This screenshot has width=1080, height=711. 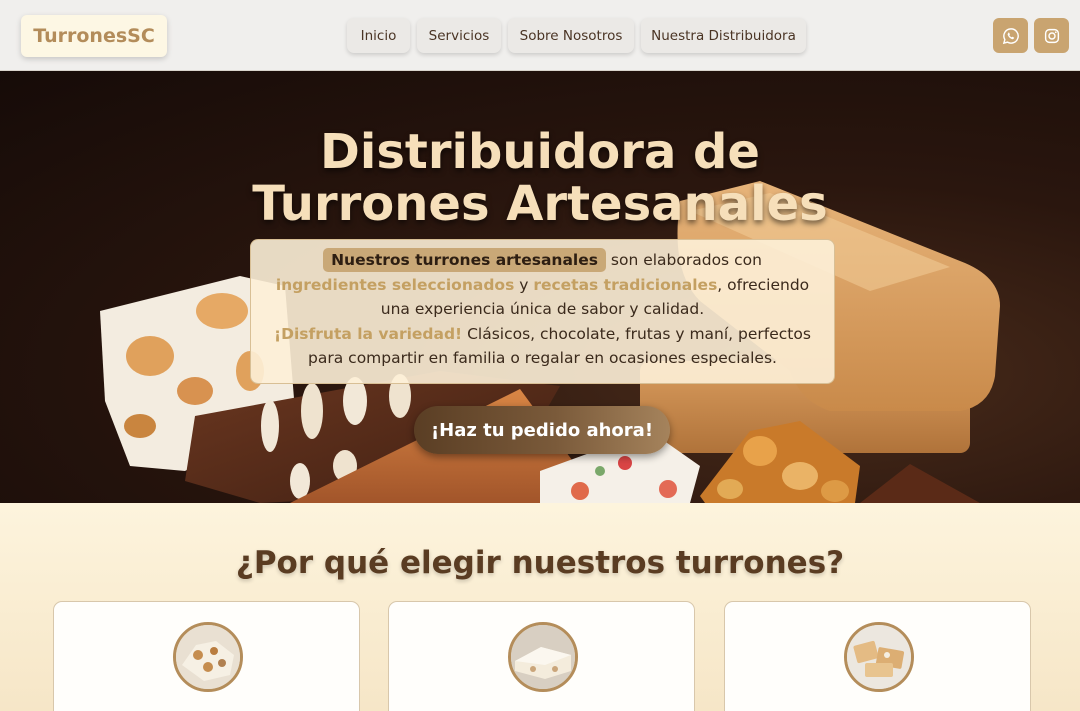 I want to click on desc-text-1: son elaborados con, so click(x=683, y=260).